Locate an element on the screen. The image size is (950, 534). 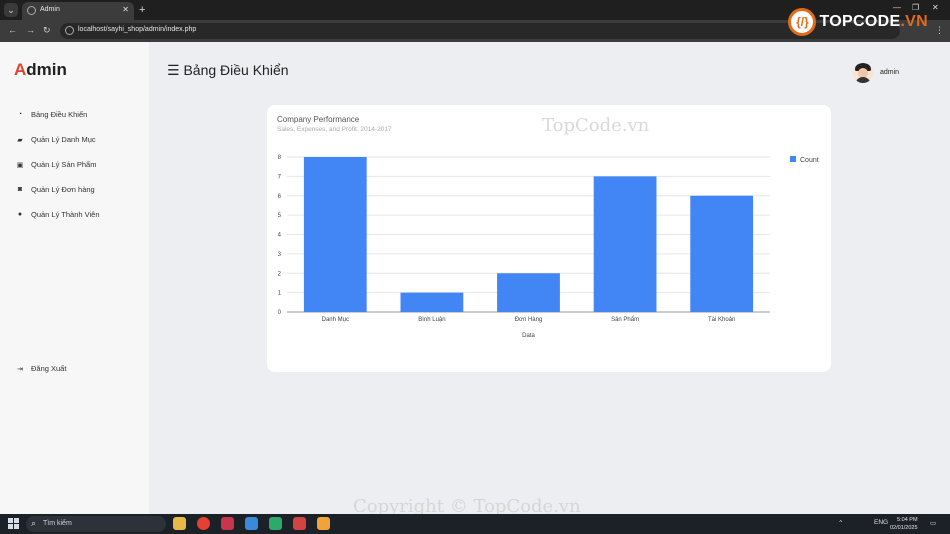
sidebar-item-label: Đăng Xuất is located at coordinates (49, 368).